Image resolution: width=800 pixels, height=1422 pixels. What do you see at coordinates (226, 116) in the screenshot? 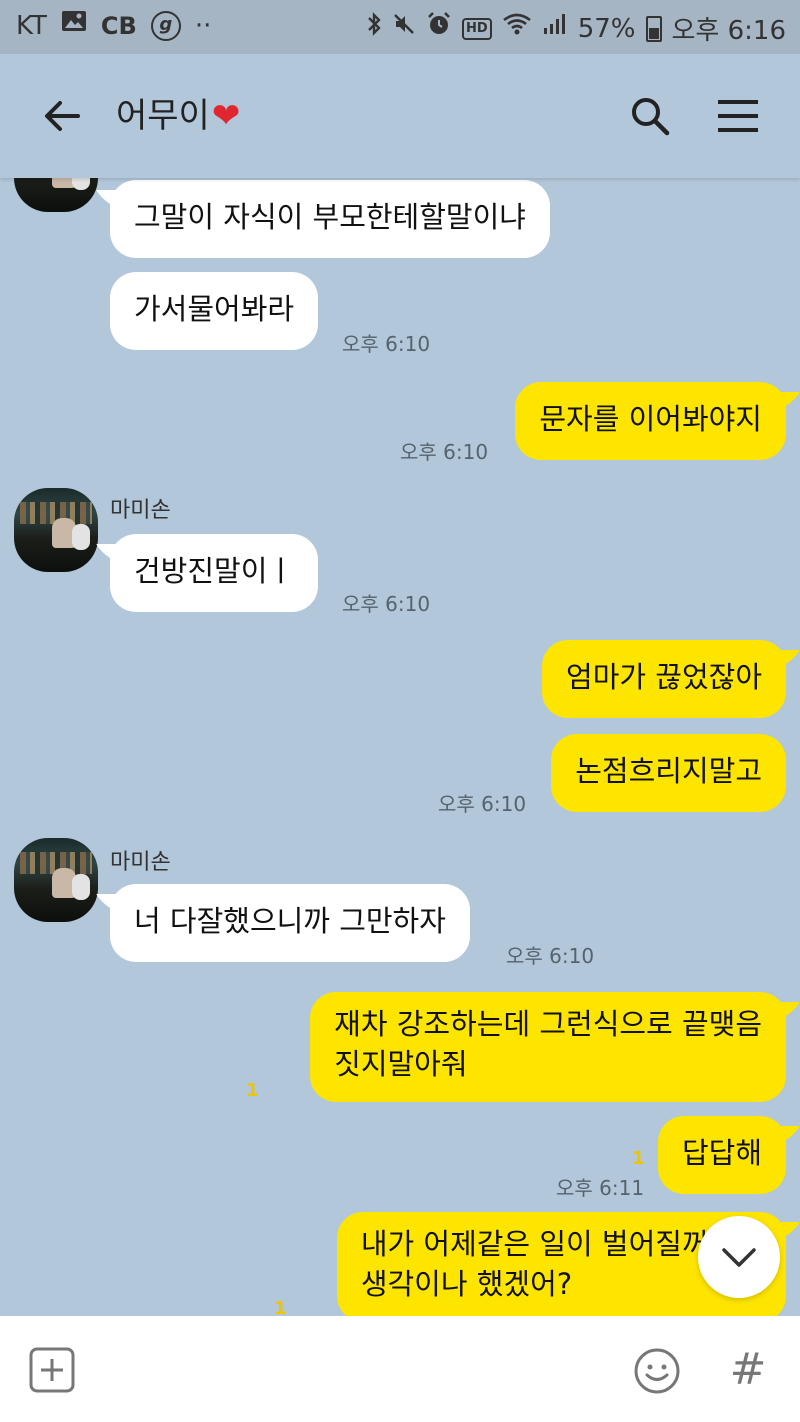
I see `heart-emoji: ❤` at bounding box center [226, 116].